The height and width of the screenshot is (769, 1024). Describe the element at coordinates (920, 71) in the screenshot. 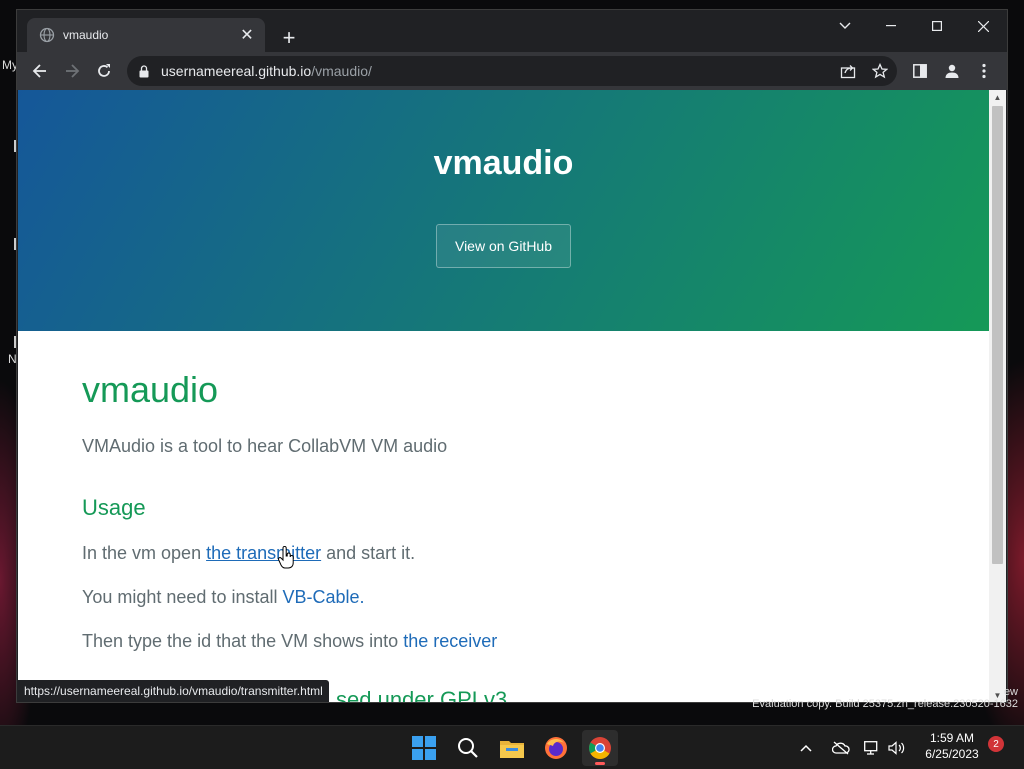

I see `side-panel-icon` at that location.